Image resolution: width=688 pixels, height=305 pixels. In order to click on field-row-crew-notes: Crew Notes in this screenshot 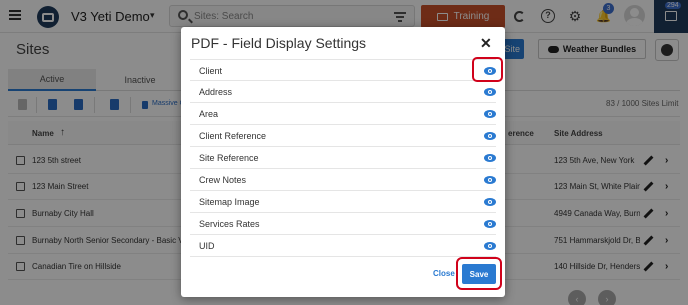, I will do `click(343, 180)`.